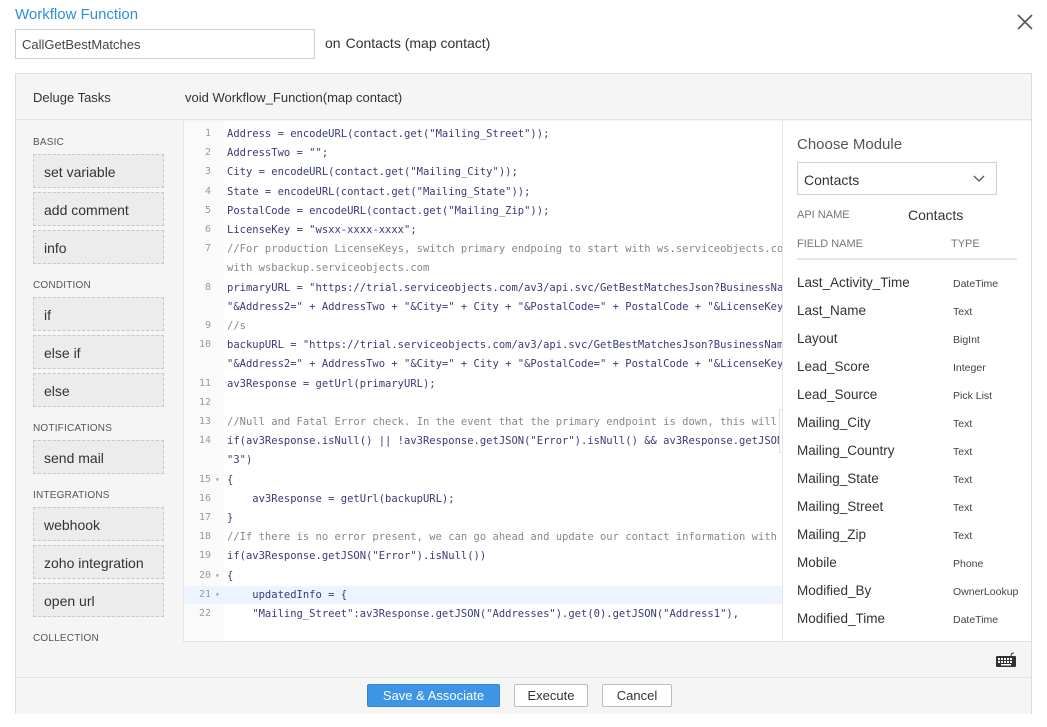 This screenshot has height=727, width=1047. Describe the element at coordinates (483, 499) in the screenshot. I see `code-line: 16 av3Response = getUrl(backupURL);` at that location.